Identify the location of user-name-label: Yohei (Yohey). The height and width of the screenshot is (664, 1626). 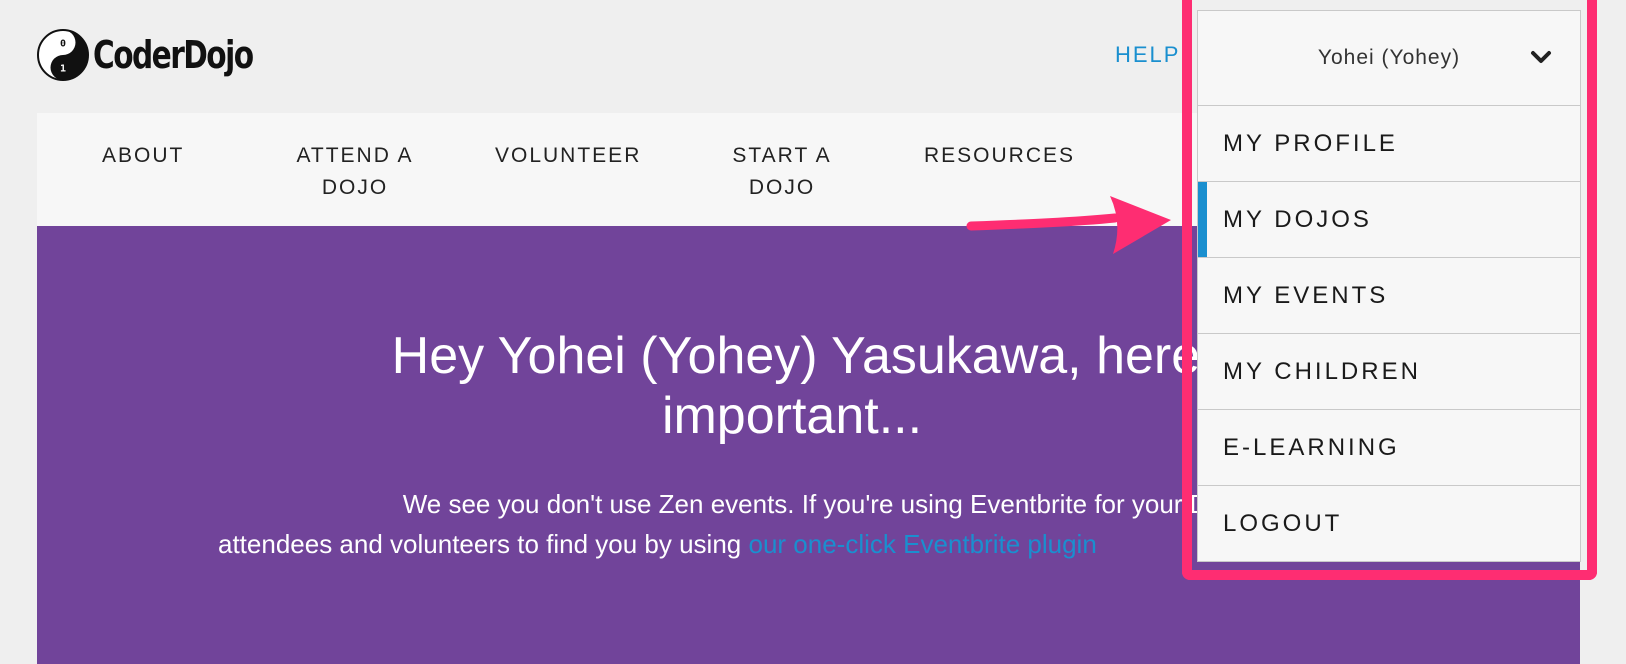
(1389, 57).